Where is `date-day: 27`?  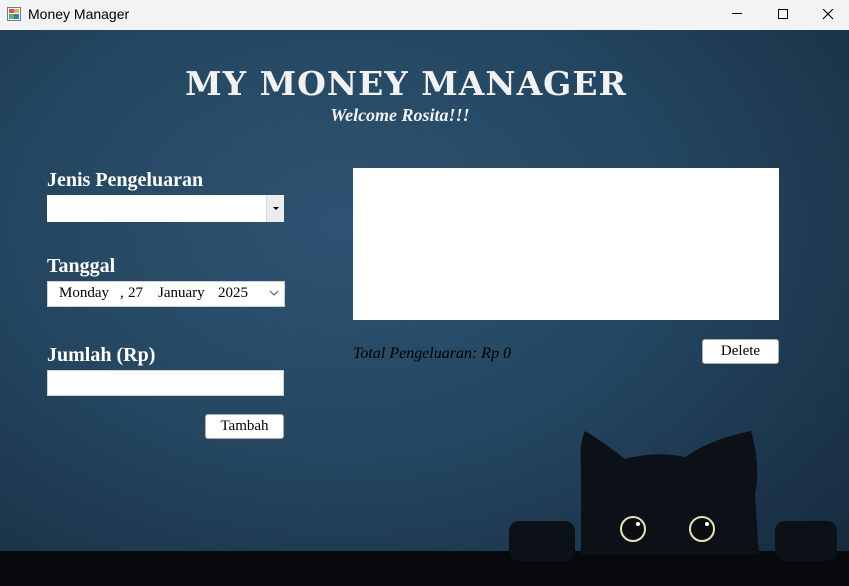
date-day: 27 is located at coordinates (135, 293).